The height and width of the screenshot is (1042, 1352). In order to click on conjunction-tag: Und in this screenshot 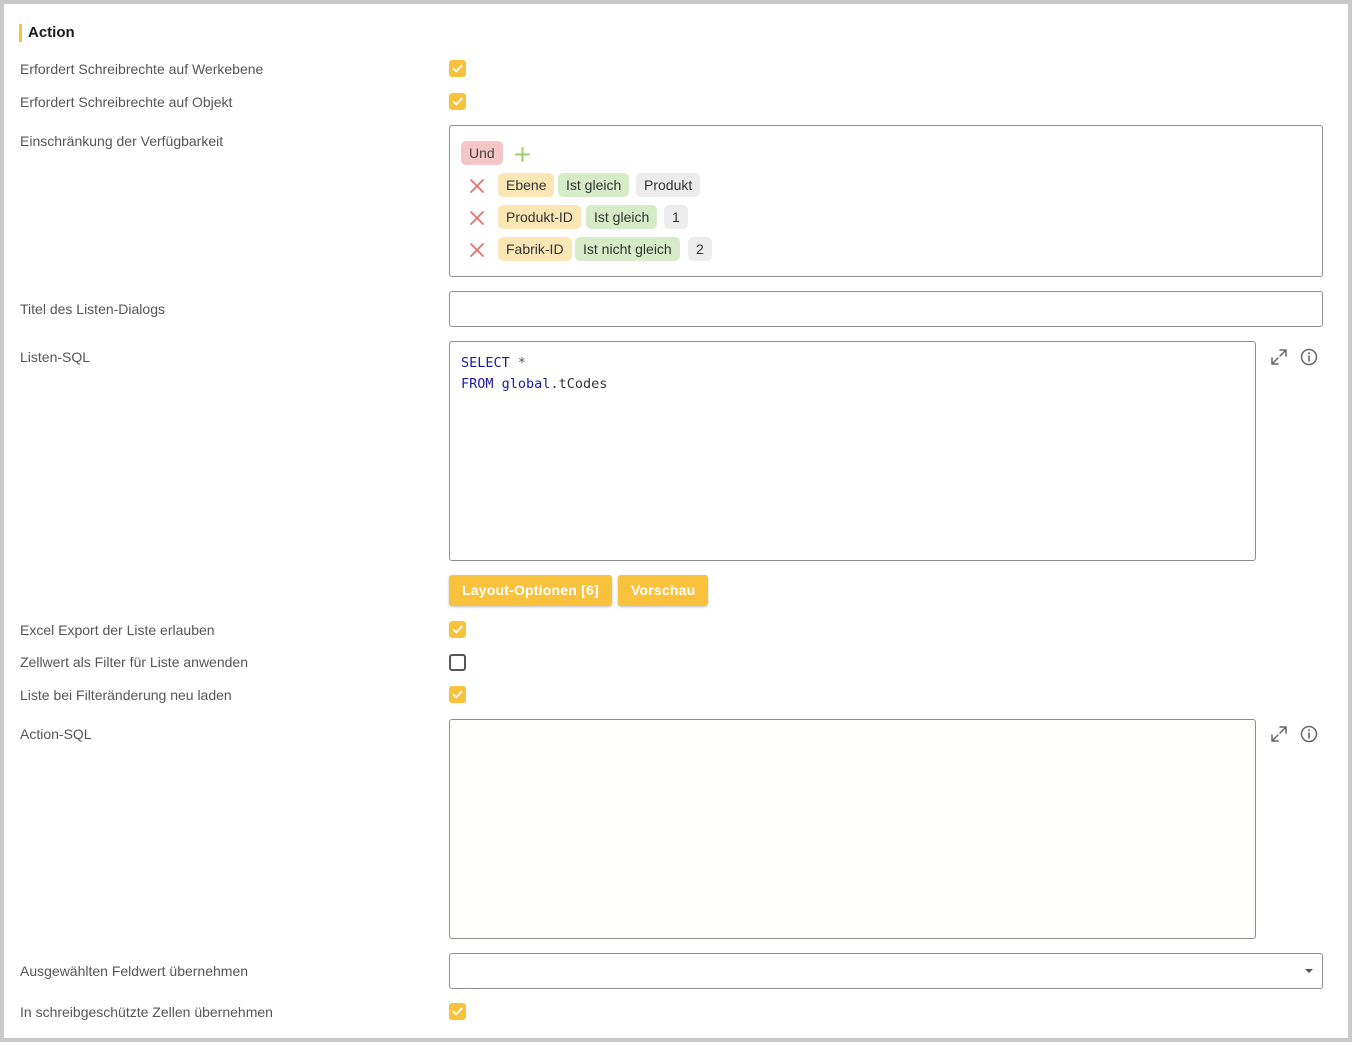, I will do `click(482, 153)`.